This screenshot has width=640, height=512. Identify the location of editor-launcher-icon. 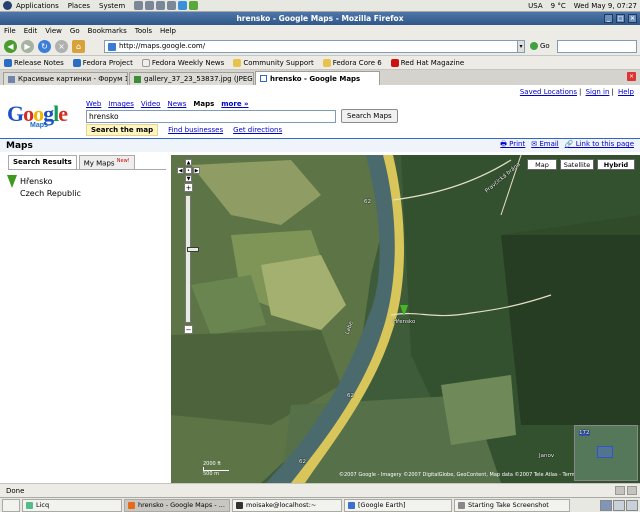
(172, 5).